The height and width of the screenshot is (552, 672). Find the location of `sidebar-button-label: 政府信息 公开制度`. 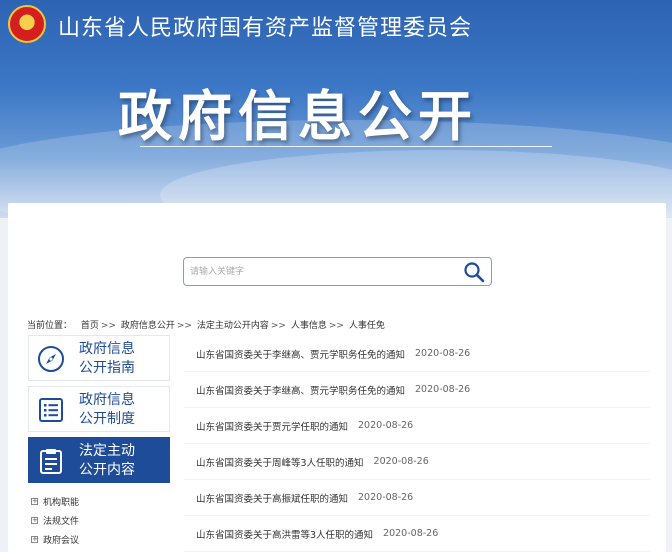

sidebar-button-label: 政府信息 公开制度 is located at coordinates (107, 409).